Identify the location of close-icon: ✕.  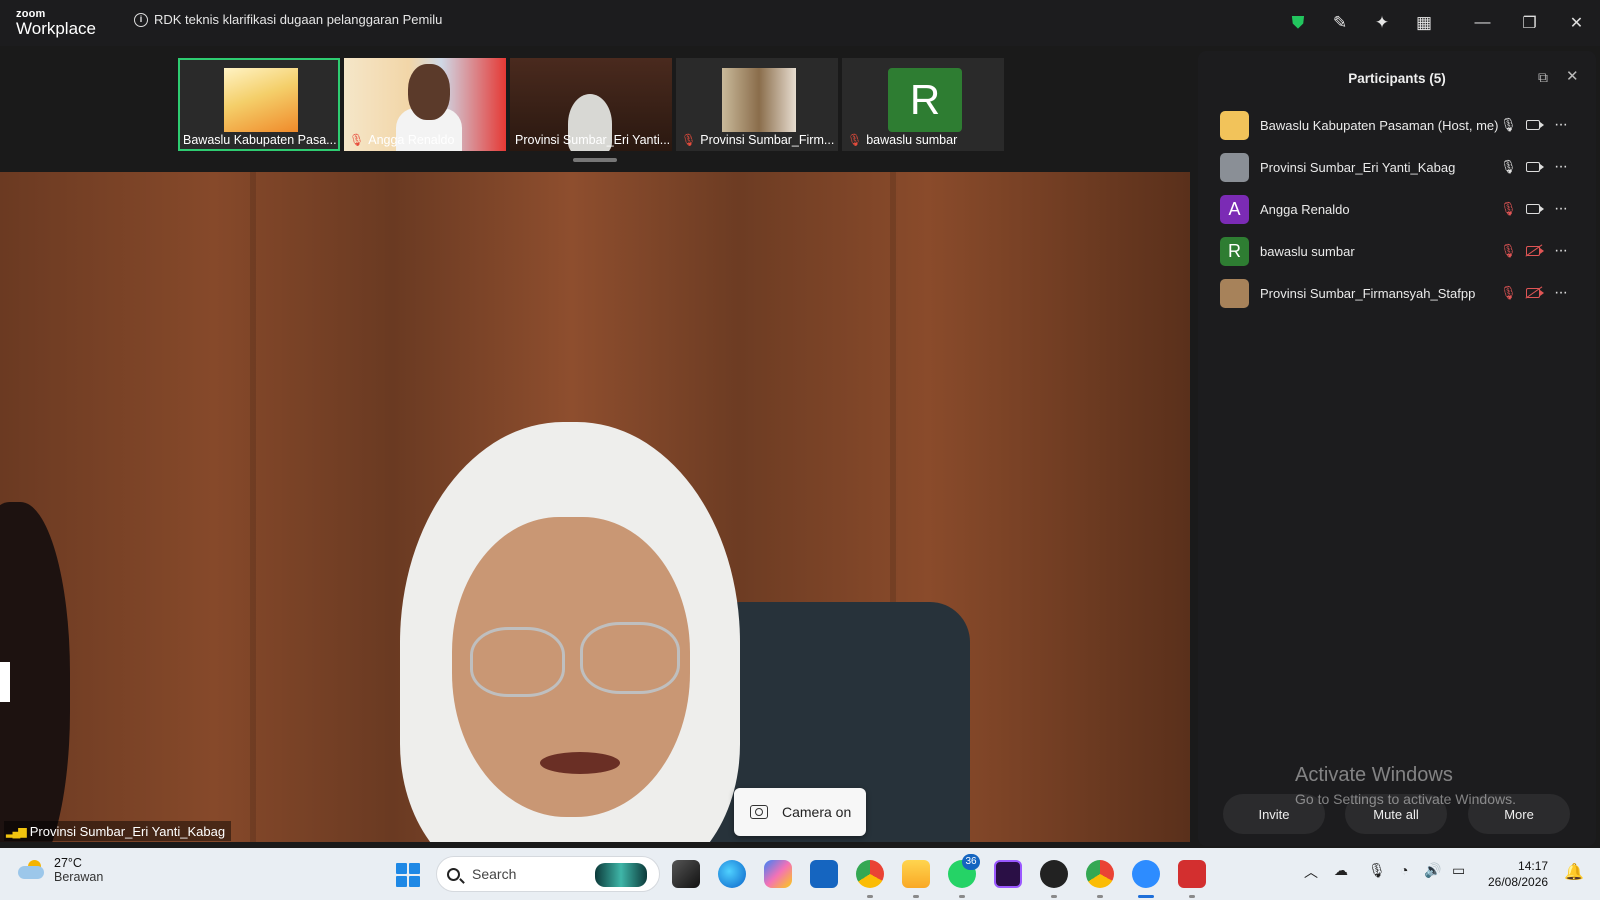
(1572, 76).